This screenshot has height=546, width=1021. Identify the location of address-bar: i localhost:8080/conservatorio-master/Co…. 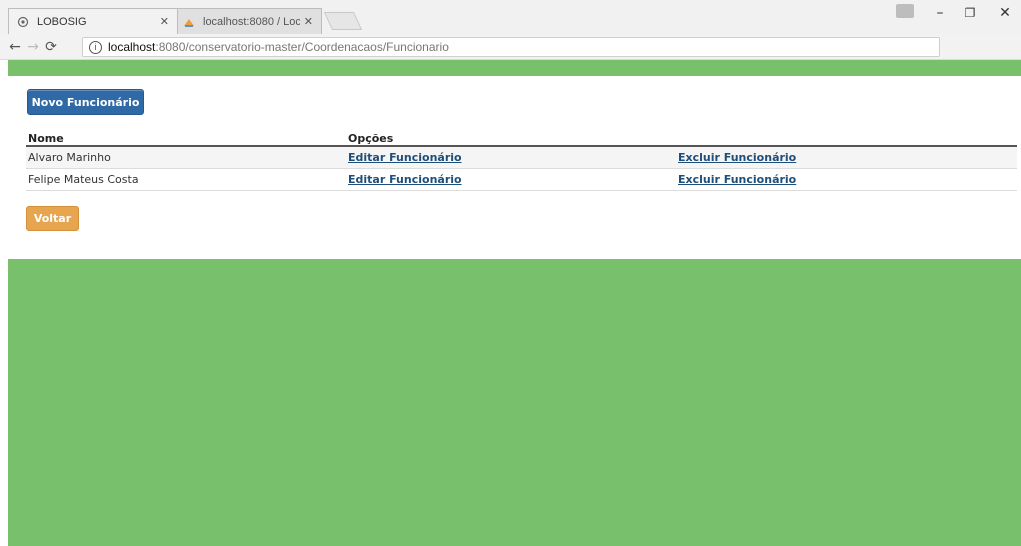
(511, 47).